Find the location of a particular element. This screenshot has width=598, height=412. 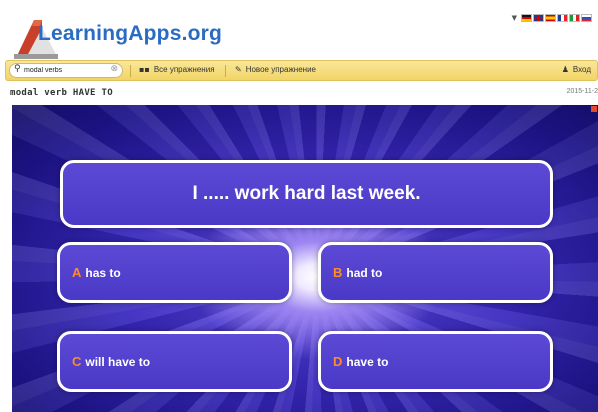

flag-gb-icon is located at coordinates (538, 18).